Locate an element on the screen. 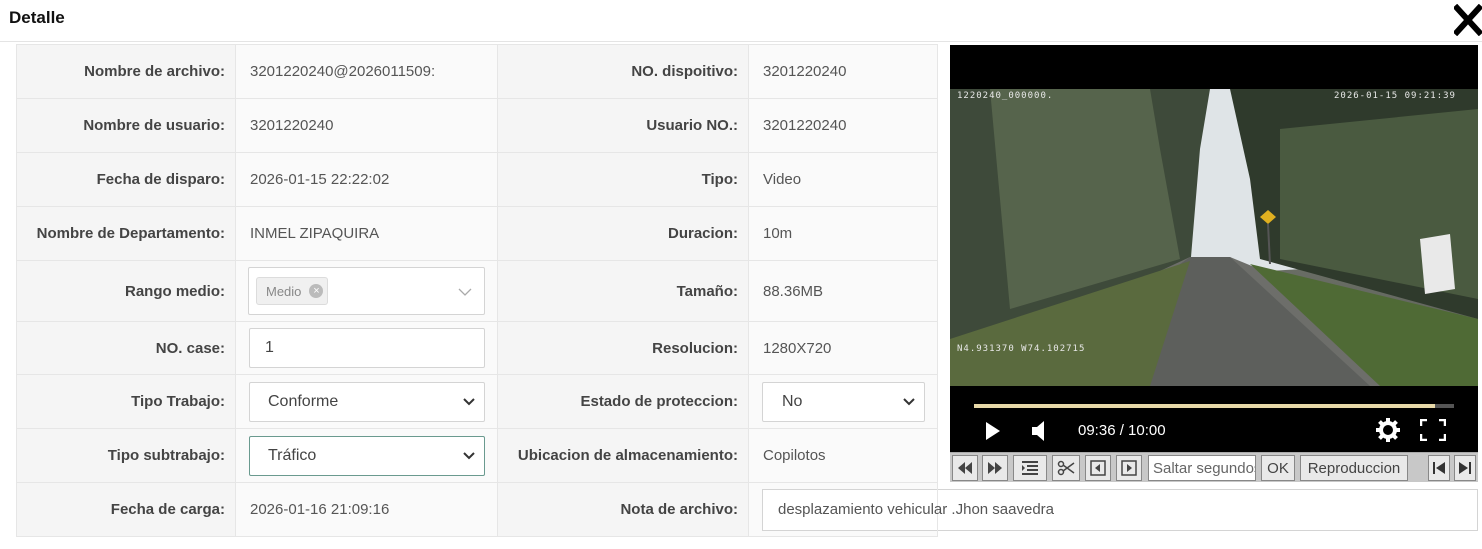  trigger-date-value: 2026-01-15 22:22:02 is located at coordinates (366, 179).